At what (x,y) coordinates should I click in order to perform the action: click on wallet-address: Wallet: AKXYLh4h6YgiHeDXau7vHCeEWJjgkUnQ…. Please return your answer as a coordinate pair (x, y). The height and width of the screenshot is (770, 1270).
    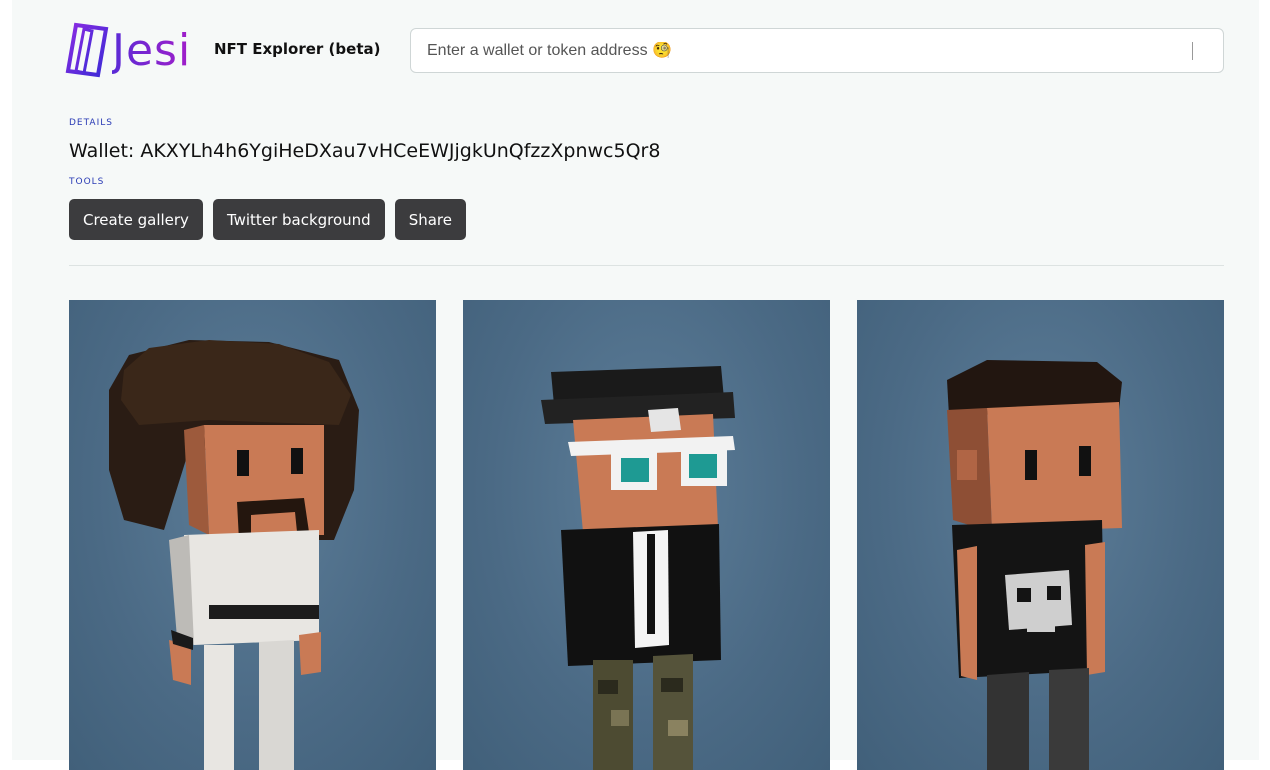
    Looking at the image, I should click on (365, 151).